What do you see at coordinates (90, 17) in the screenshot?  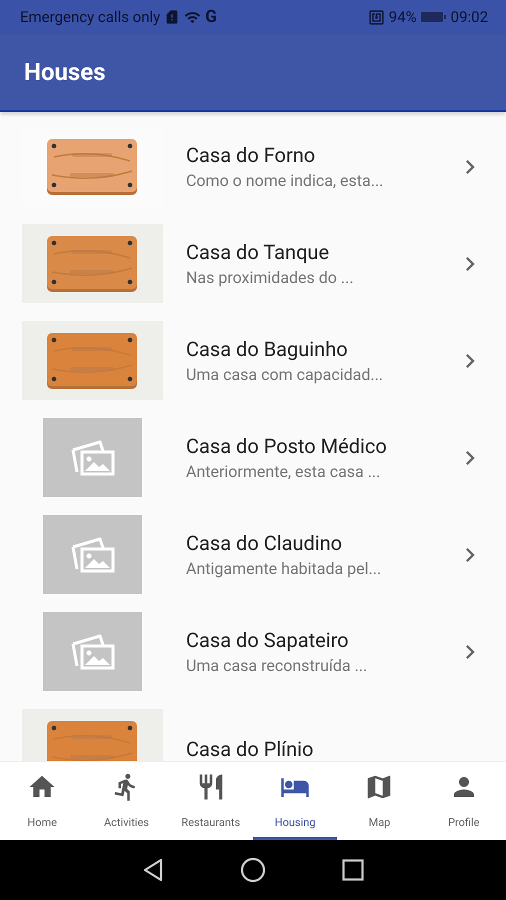 I see `carrier-text: Emergency calls only` at bounding box center [90, 17].